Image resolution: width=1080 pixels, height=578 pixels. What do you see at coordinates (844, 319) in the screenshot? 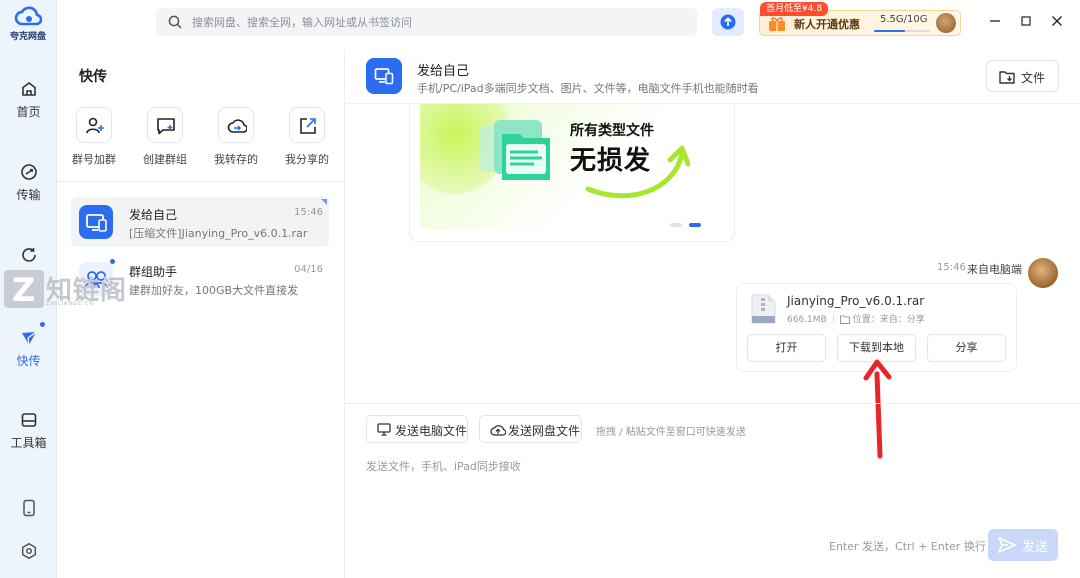
I see `folder-small-icon` at bounding box center [844, 319].